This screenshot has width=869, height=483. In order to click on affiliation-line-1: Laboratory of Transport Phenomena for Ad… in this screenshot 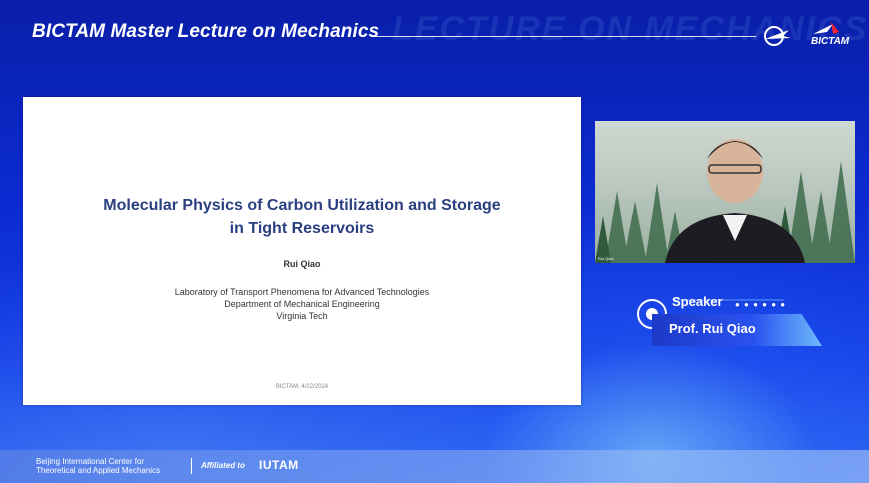, I will do `click(302, 292)`.